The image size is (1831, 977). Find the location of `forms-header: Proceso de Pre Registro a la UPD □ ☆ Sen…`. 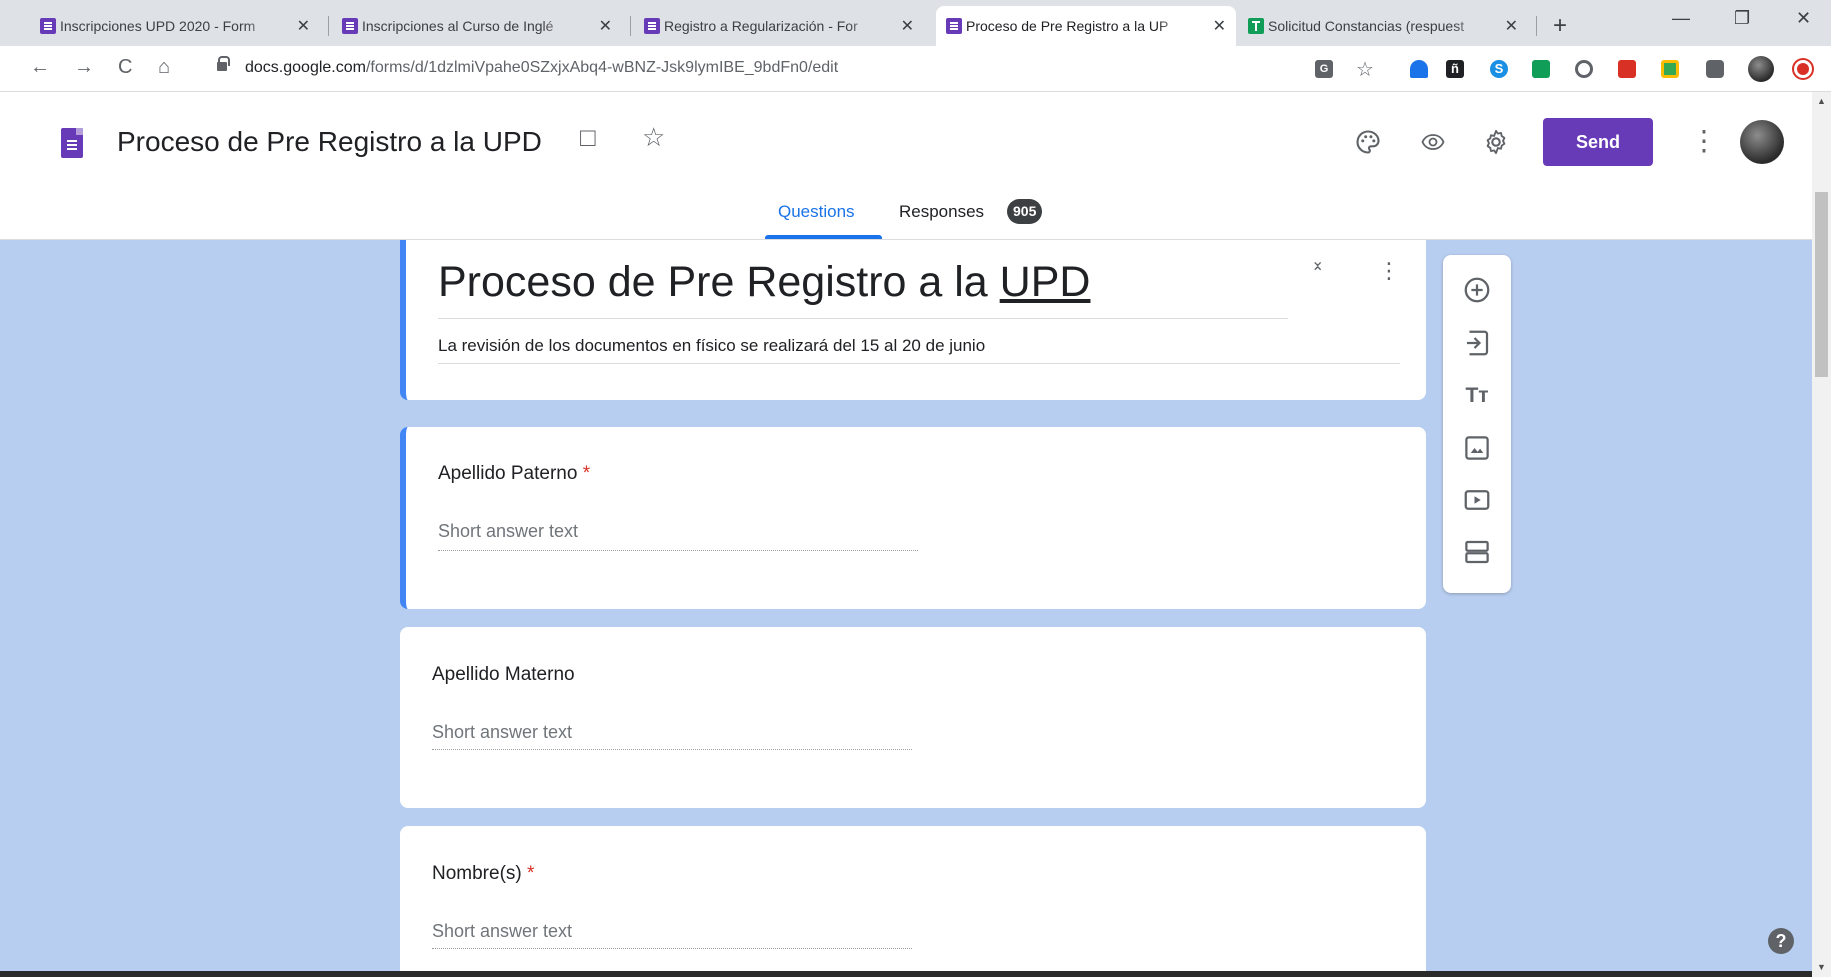

forms-header: Proceso de Pre Registro a la UPD □ ☆ Sen… is located at coordinates (906, 166).